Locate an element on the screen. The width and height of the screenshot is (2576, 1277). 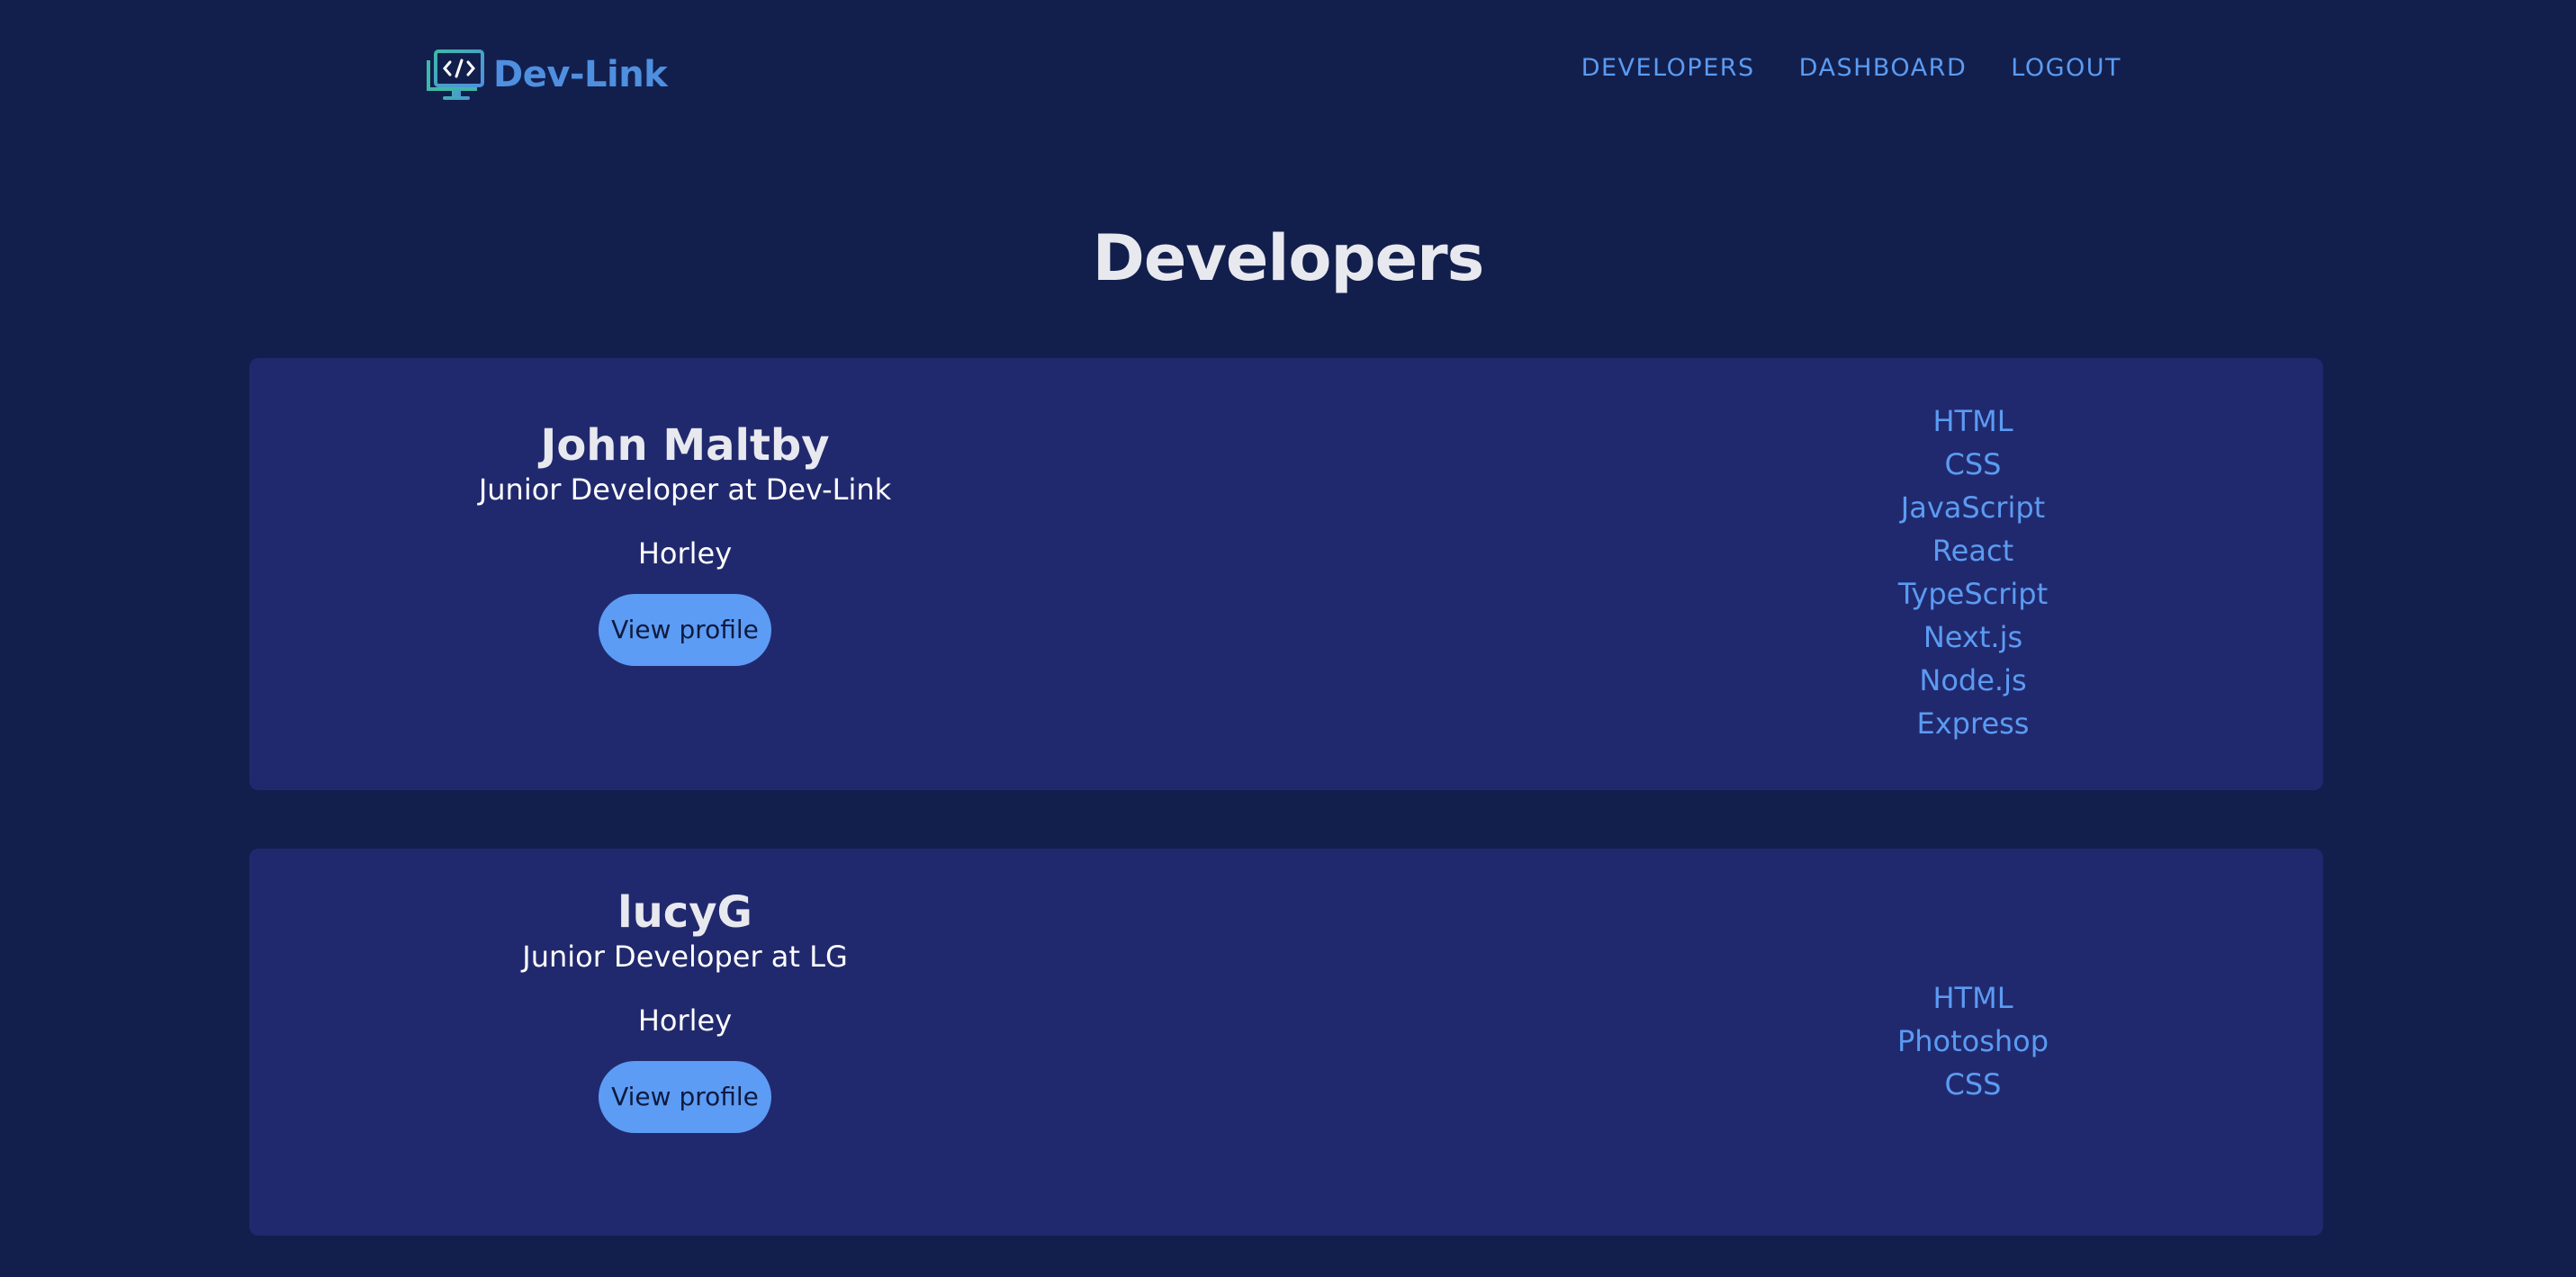
skill-item: Photoshop is located at coordinates (1972, 1041).